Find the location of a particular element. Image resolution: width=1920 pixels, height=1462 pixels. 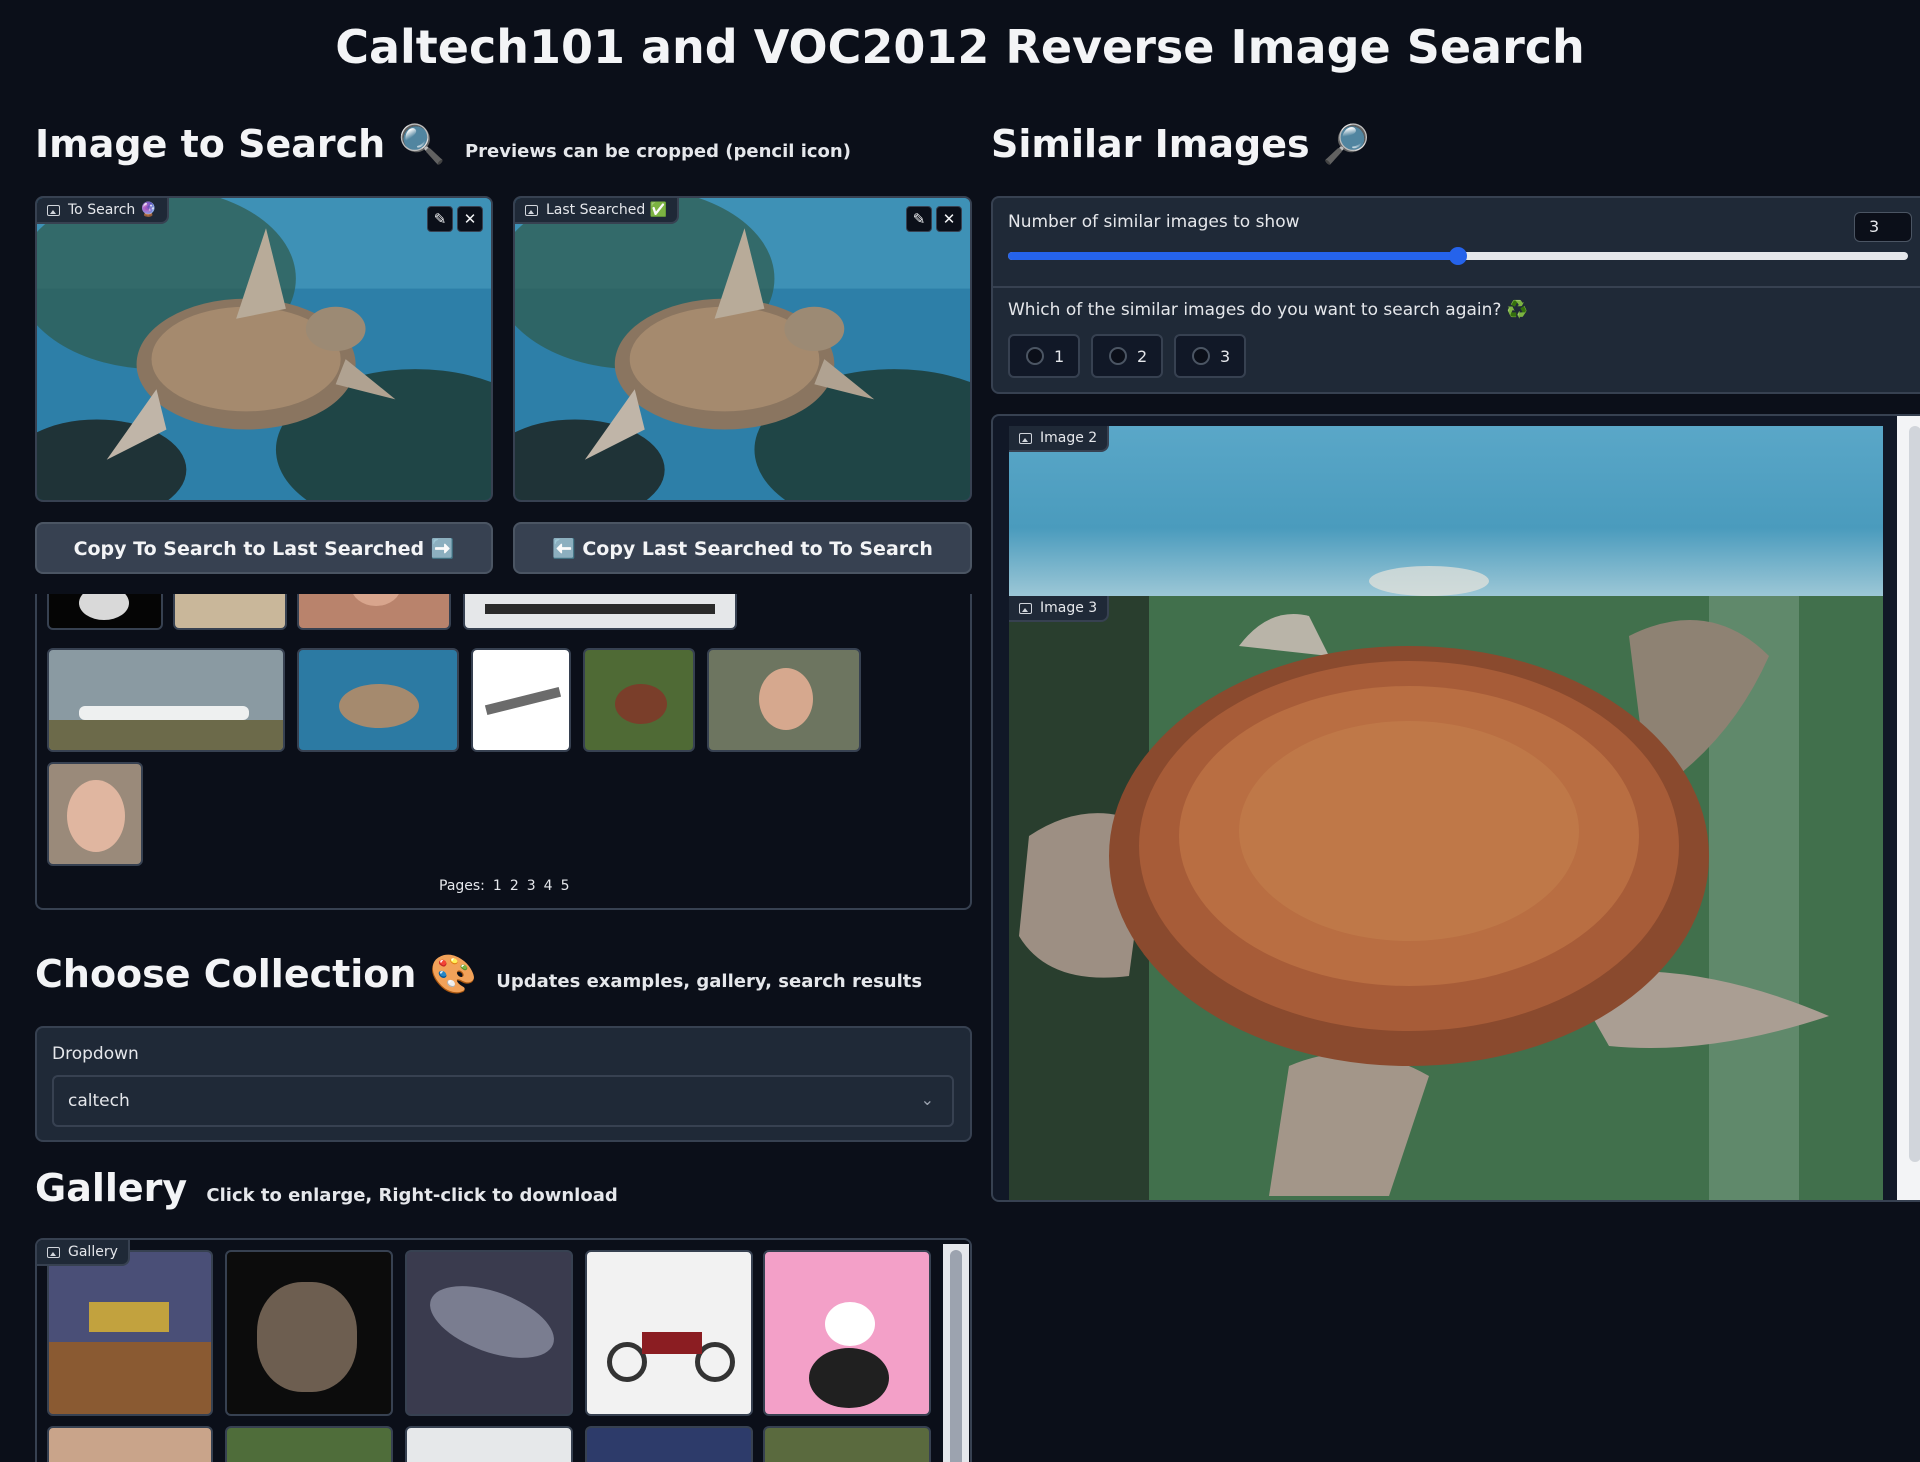

page-link-3: 3 is located at coordinates (531, 886).